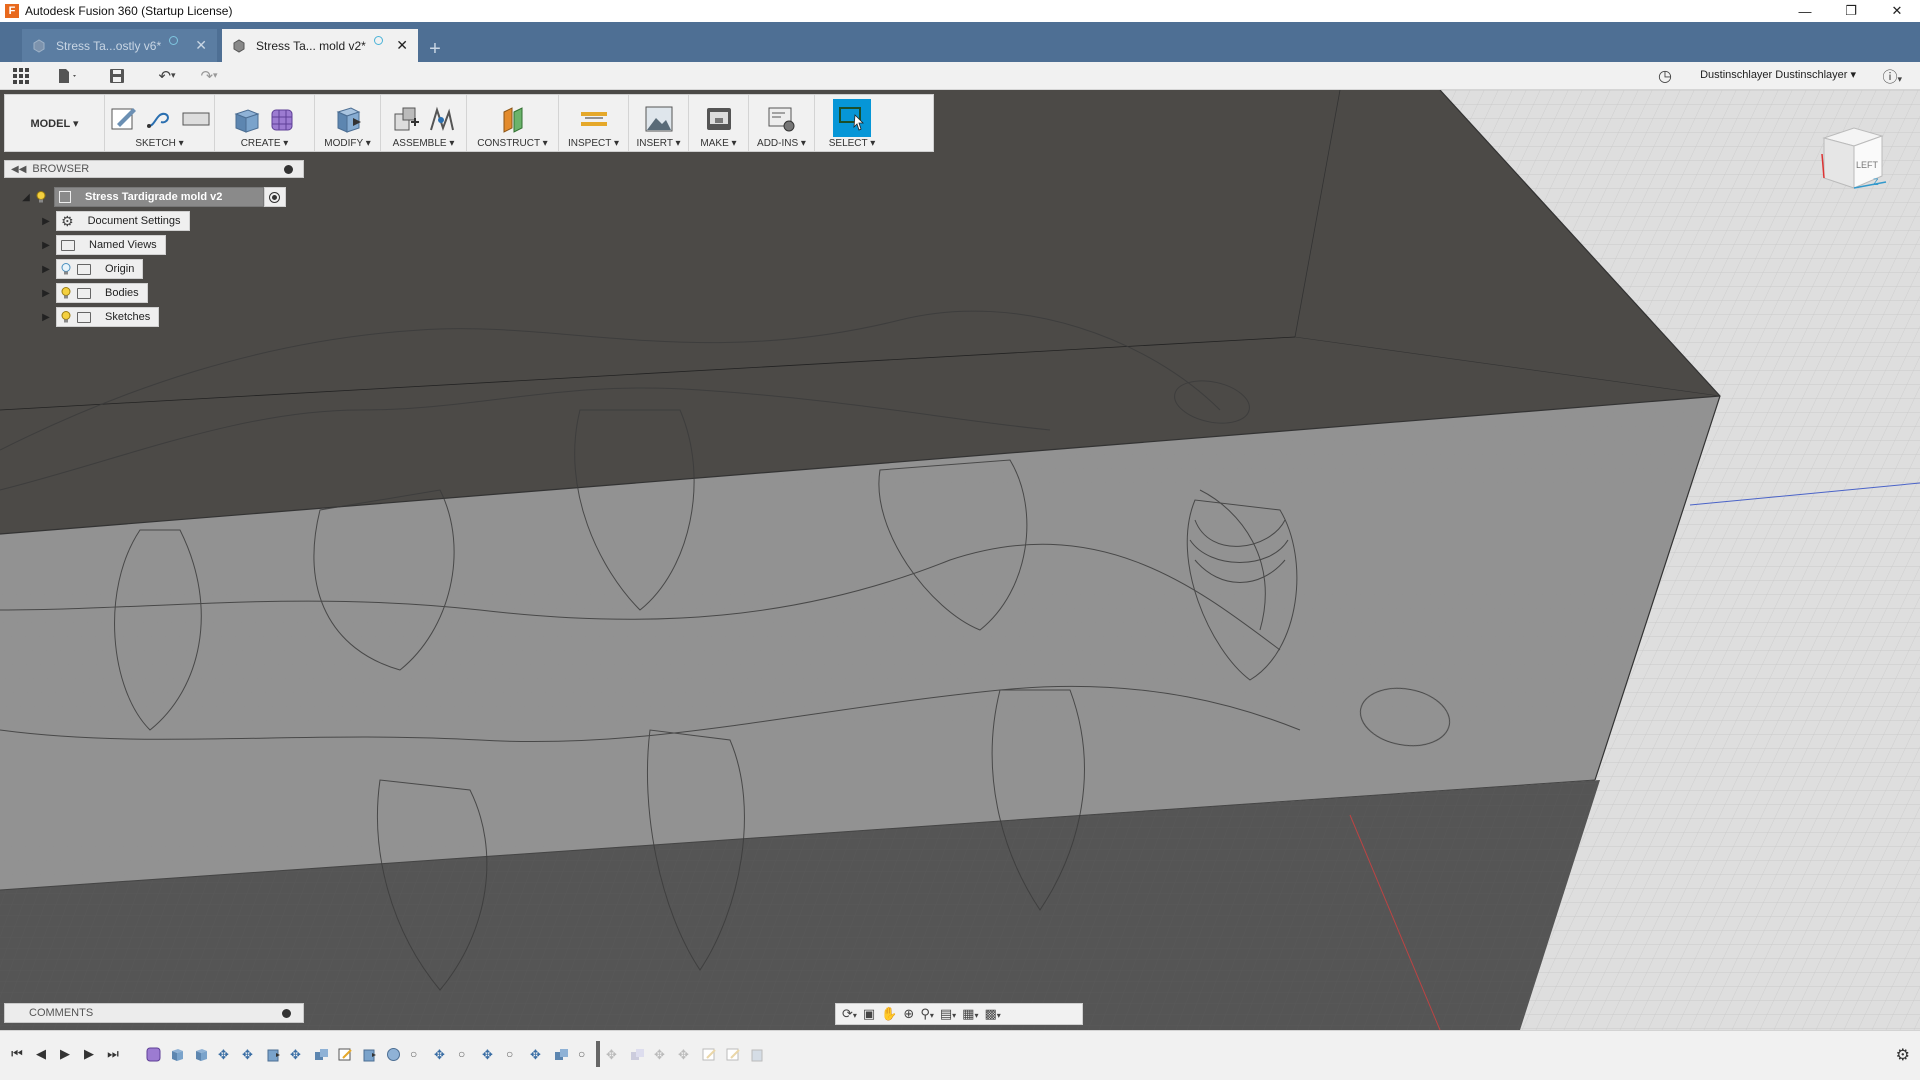 Image resolution: width=1920 pixels, height=1080 pixels. What do you see at coordinates (347, 143) in the screenshot?
I see `modify-menu: MODIFY ▾` at bounding box center [347, 143].